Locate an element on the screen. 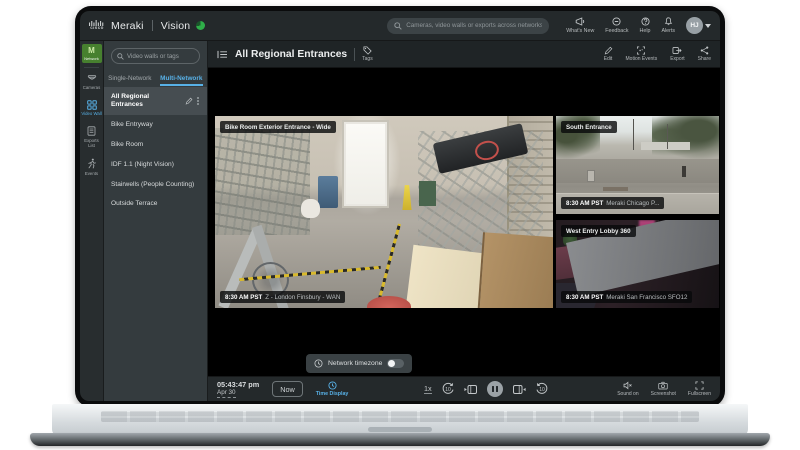  global-search-input is located at coordinates (474, 25).